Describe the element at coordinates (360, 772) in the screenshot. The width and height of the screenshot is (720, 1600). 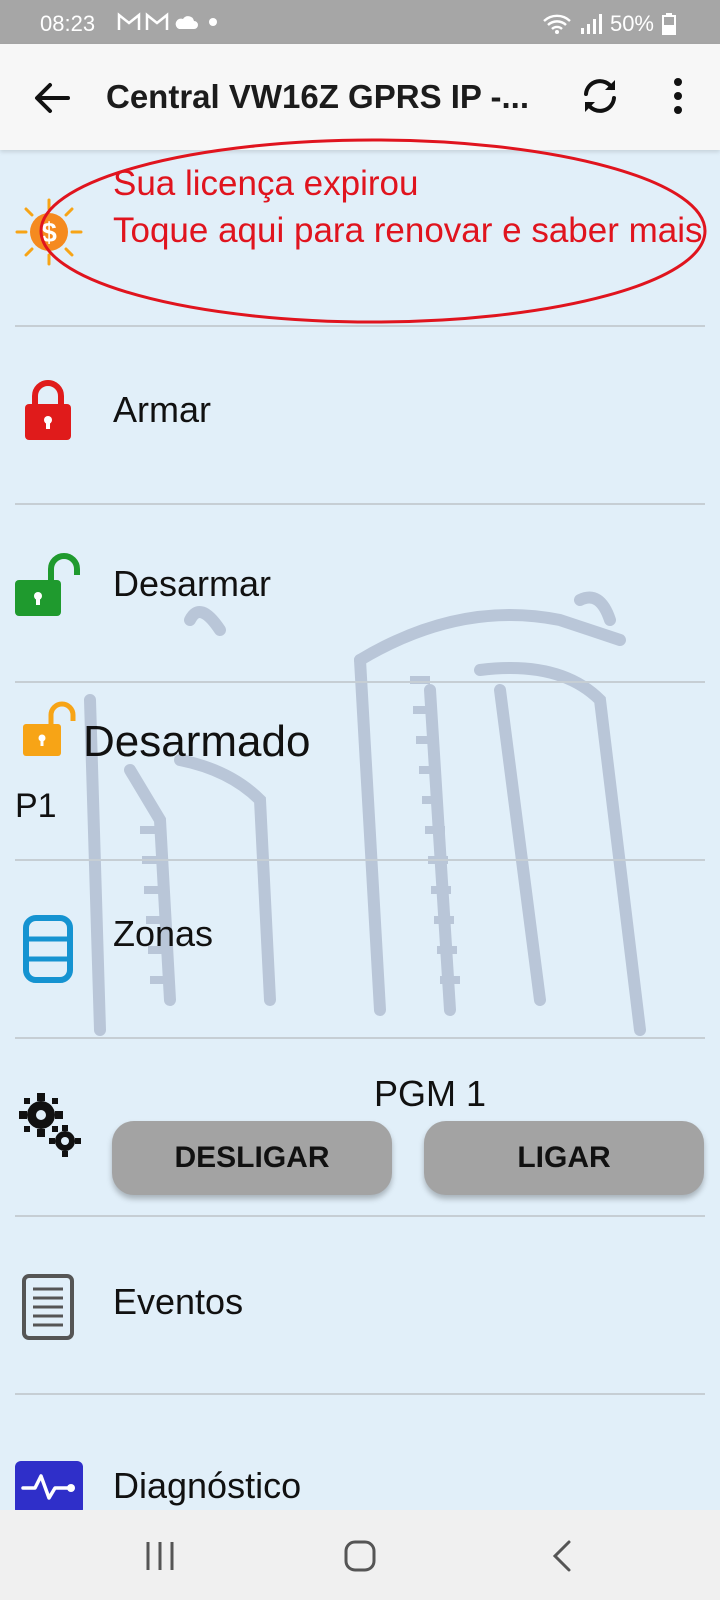
I see `system-status: Desarmado P1` at that location.